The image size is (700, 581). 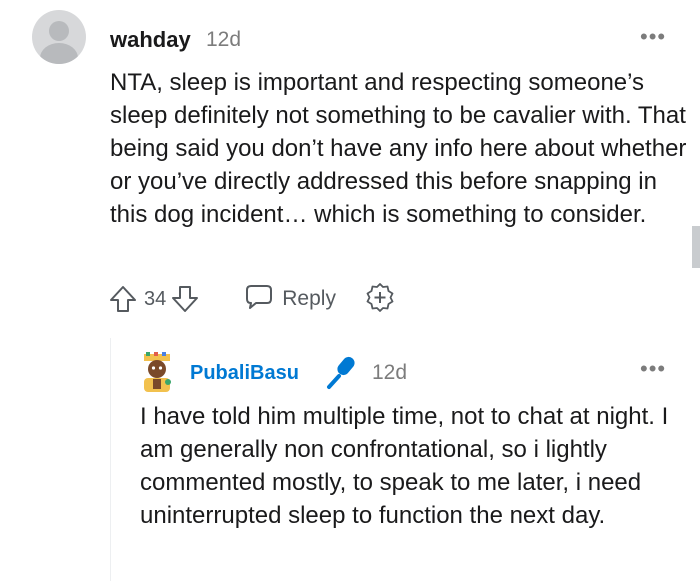 What do you see at coordinates (309, 298) in the screenshot?
I see `reply-label: Reply` at bounding box center [309, 298].